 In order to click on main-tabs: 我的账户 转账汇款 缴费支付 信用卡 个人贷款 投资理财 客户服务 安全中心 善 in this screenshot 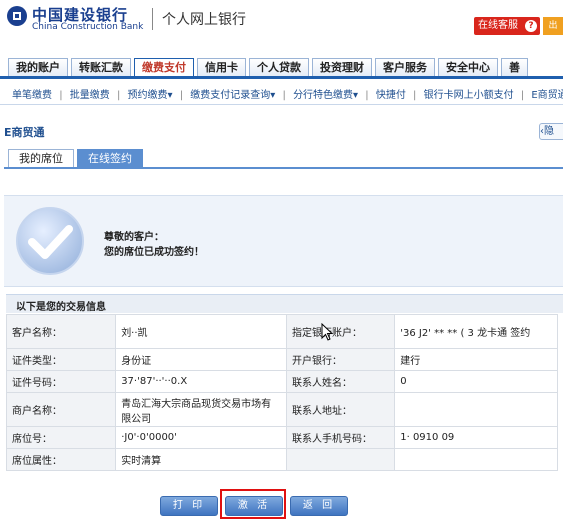, I will do `click(269, 68)`.